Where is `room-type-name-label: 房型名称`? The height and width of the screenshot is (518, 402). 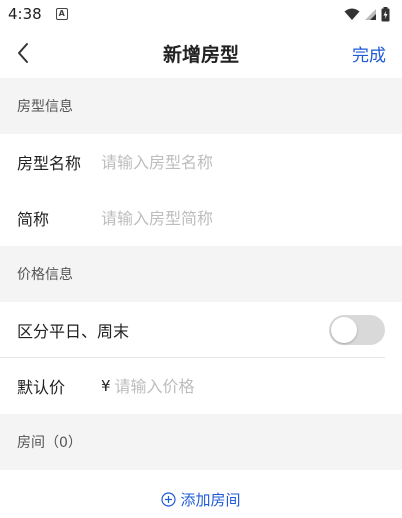 room-type-name-label: 房型名称 is located at coordinates (49, 163).